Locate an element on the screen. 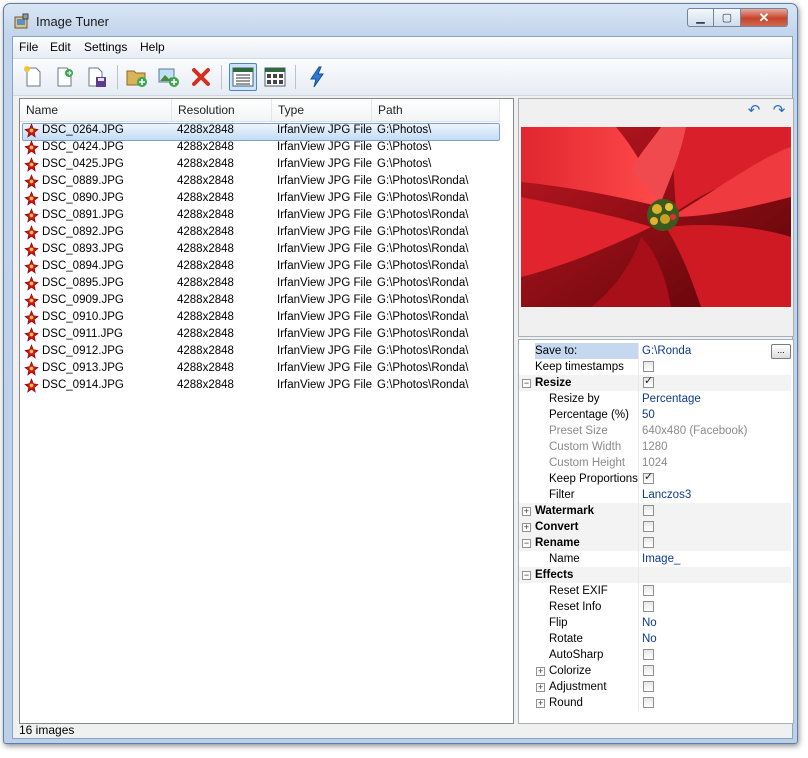 The image size is (808, 758). process-button is located at coordinates (317, 77).